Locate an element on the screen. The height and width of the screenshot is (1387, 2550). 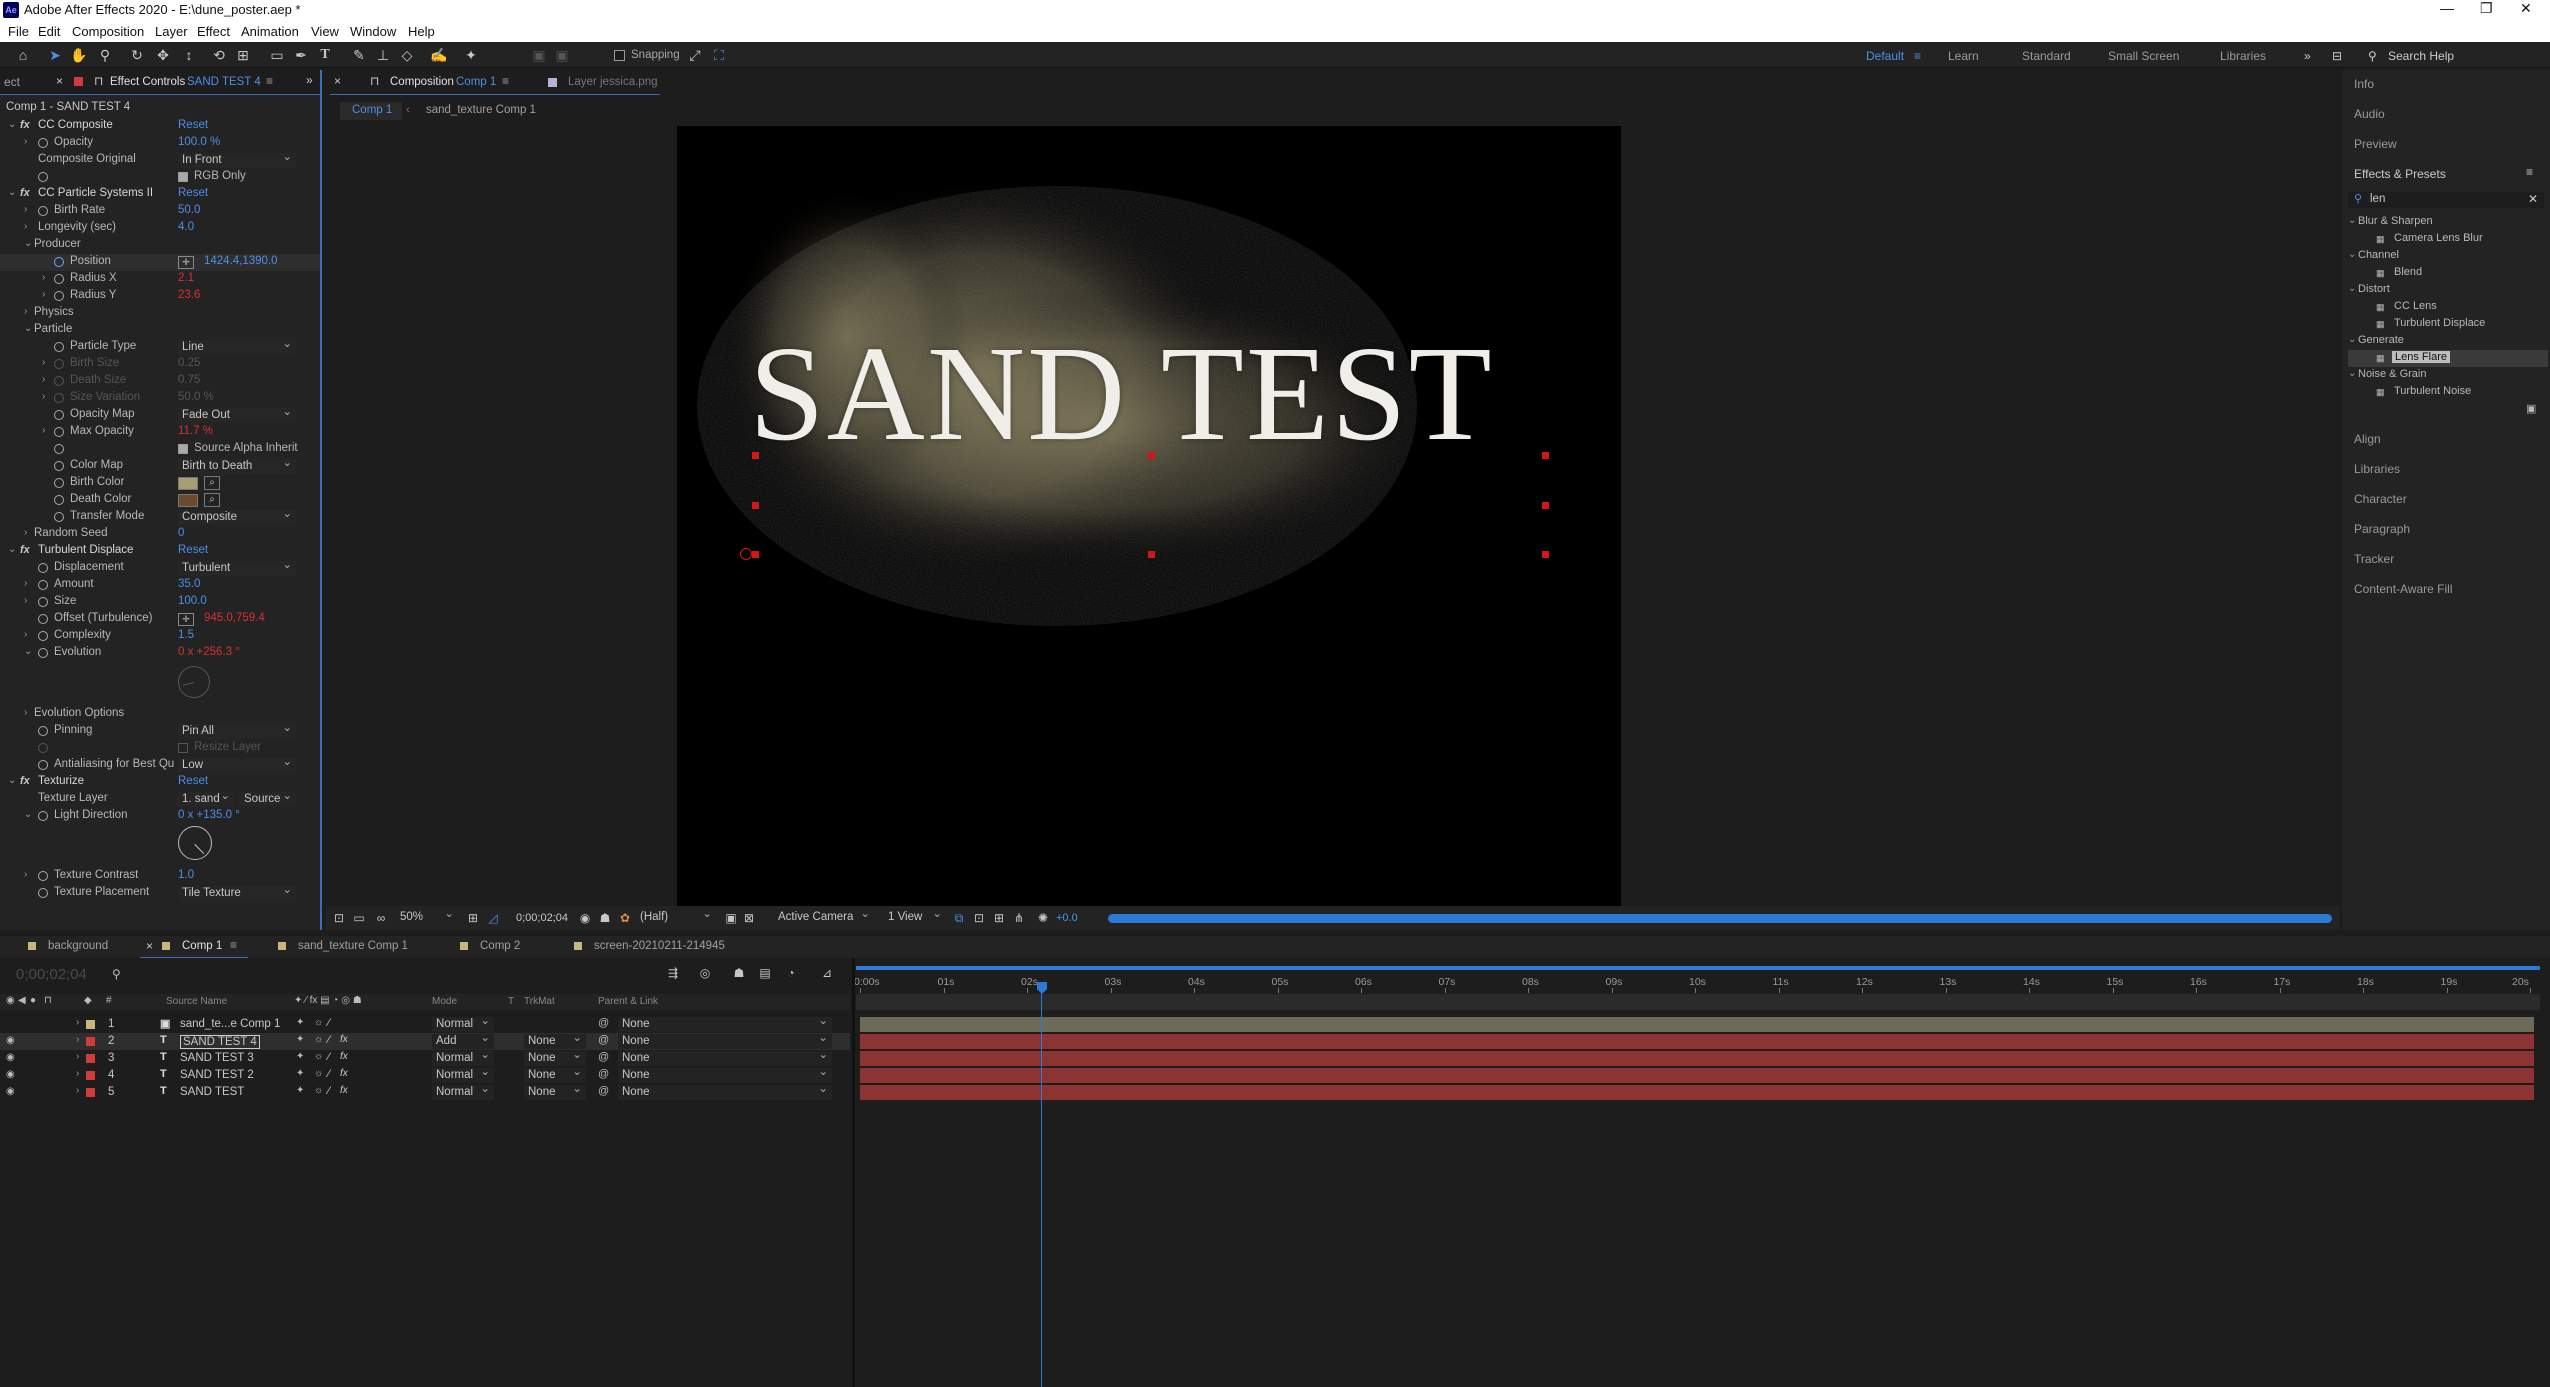
align-panel: Align is located at coordinates (2367, 439).